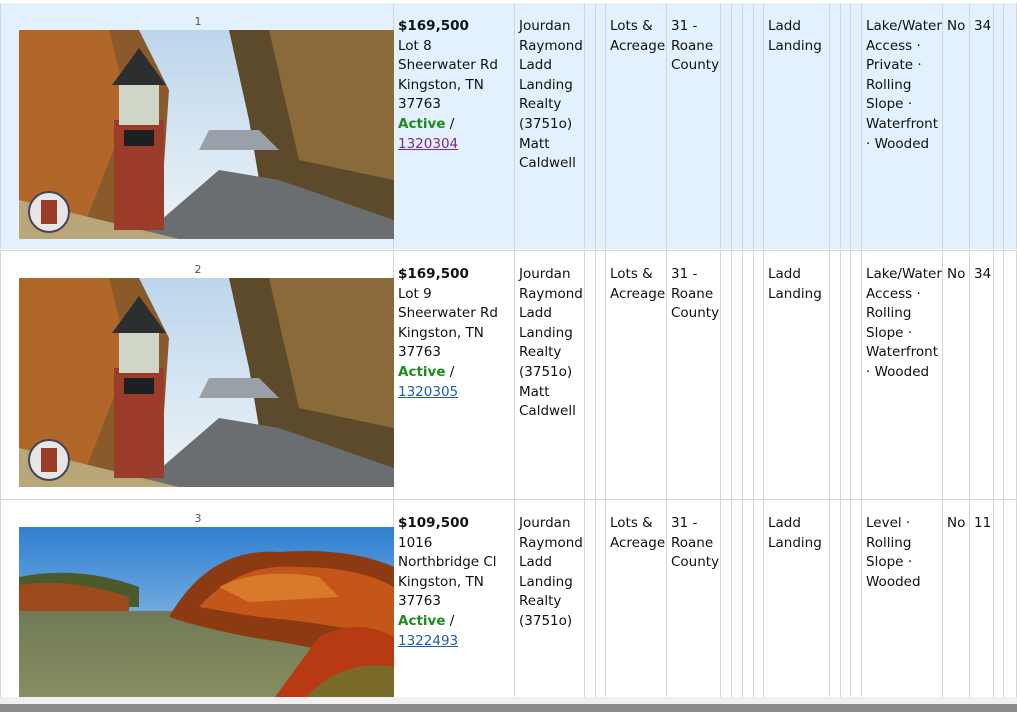 The width and height of the screenshot is (1017, 712). Describe the element at coordinates (508, 708) in the screenshot. I see `horizontal-scrollbar` at that location.